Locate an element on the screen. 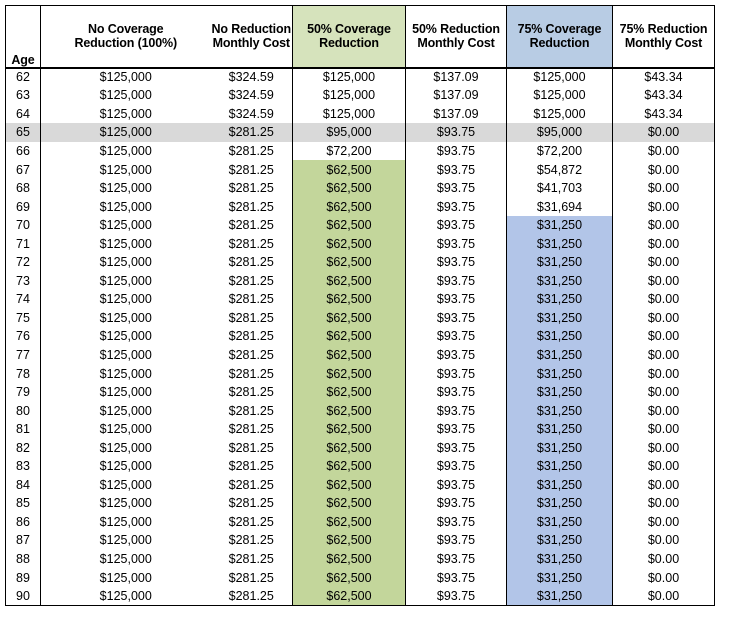 The width and height of the screenshot is (729, 634). cell-50-coverage-reduction: $72,200 is located at coordinates (349, 151).